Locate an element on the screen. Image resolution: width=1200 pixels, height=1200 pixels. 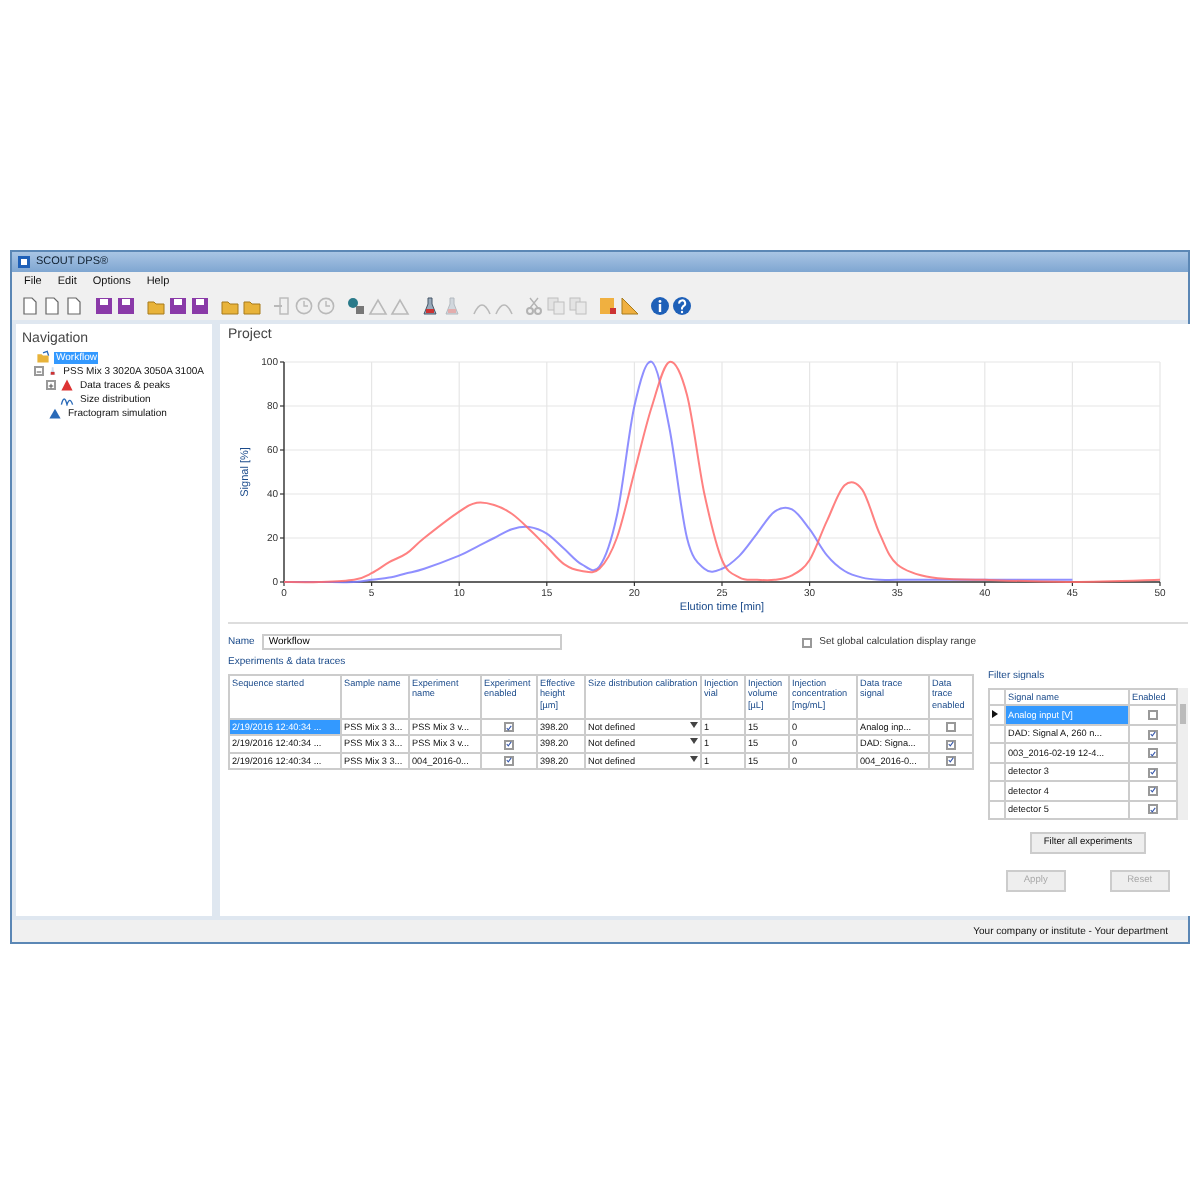
cut-icon is located at coordinates (534, 305).